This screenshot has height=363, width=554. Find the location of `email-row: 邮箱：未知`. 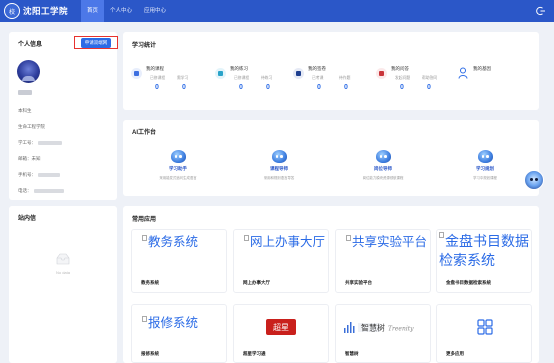

email-row: 邮箱：未知 is located at coordinates (29, 159).